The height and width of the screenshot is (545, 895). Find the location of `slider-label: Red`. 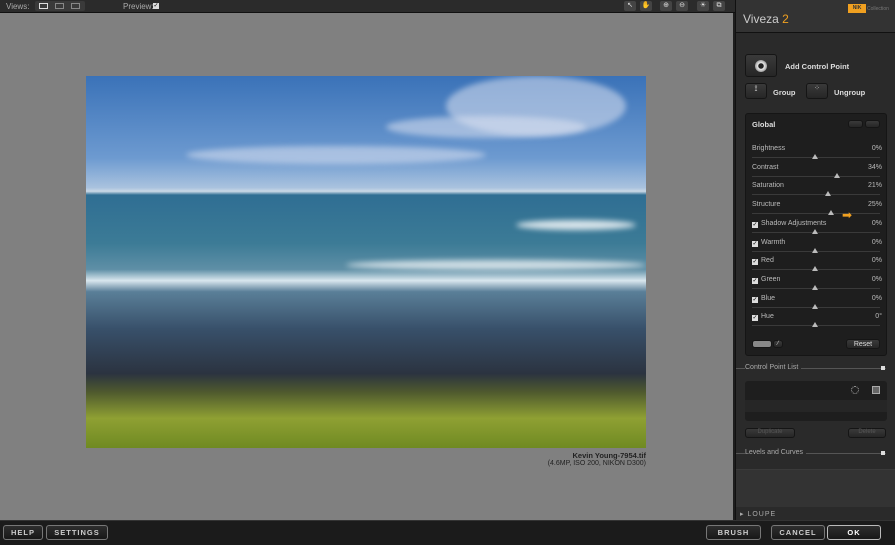

slider-label: Red is located at coordinates (767, 261).